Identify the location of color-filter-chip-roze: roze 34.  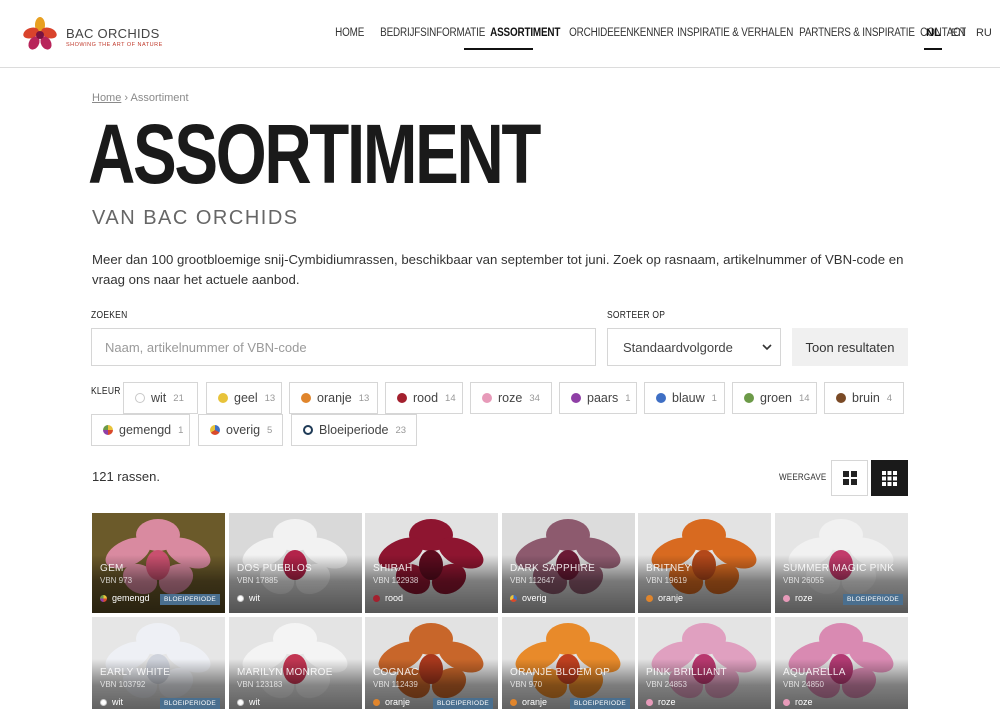
(511, 398).